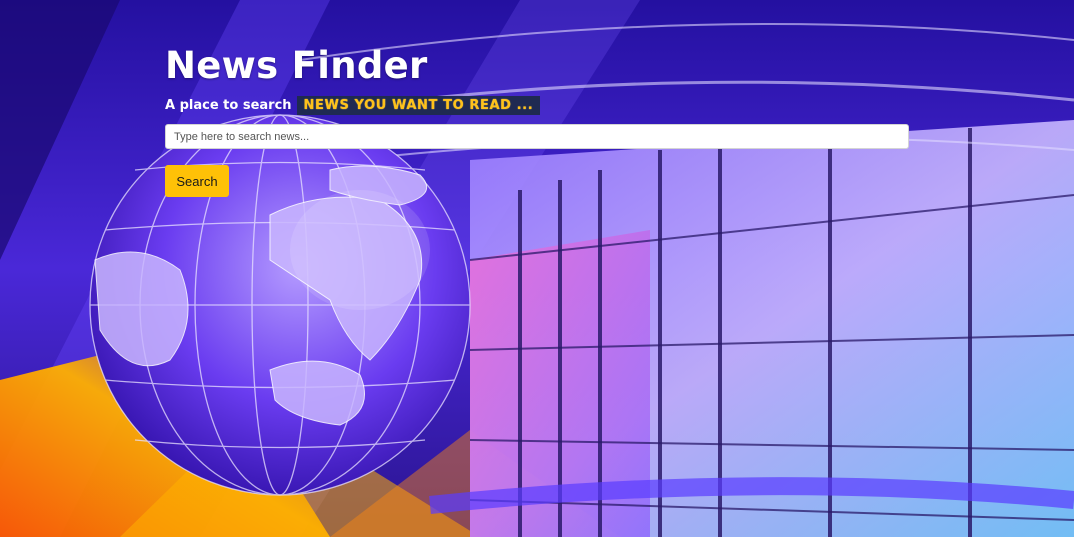 The width and height of the screenshot is (1074, 537). Describe the element at coordinates (228, 105) in the screenshot. I see `tagline-lead-text: A place to search` at that location.